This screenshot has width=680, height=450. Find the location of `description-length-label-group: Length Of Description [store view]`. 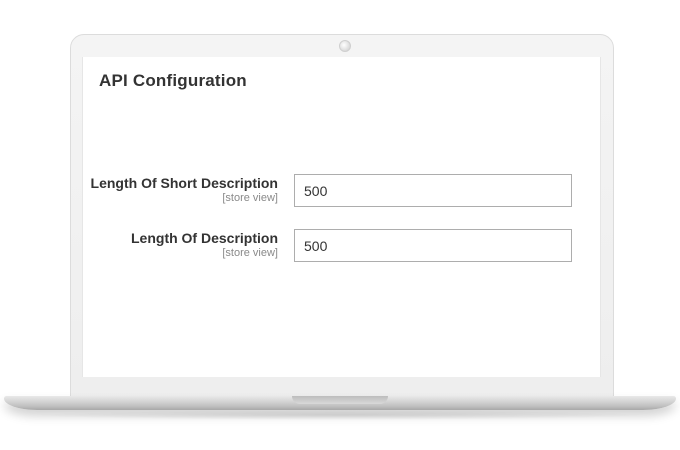

description-length-label-group: Length Of Description [store view] is located at coordinates (204, 245).